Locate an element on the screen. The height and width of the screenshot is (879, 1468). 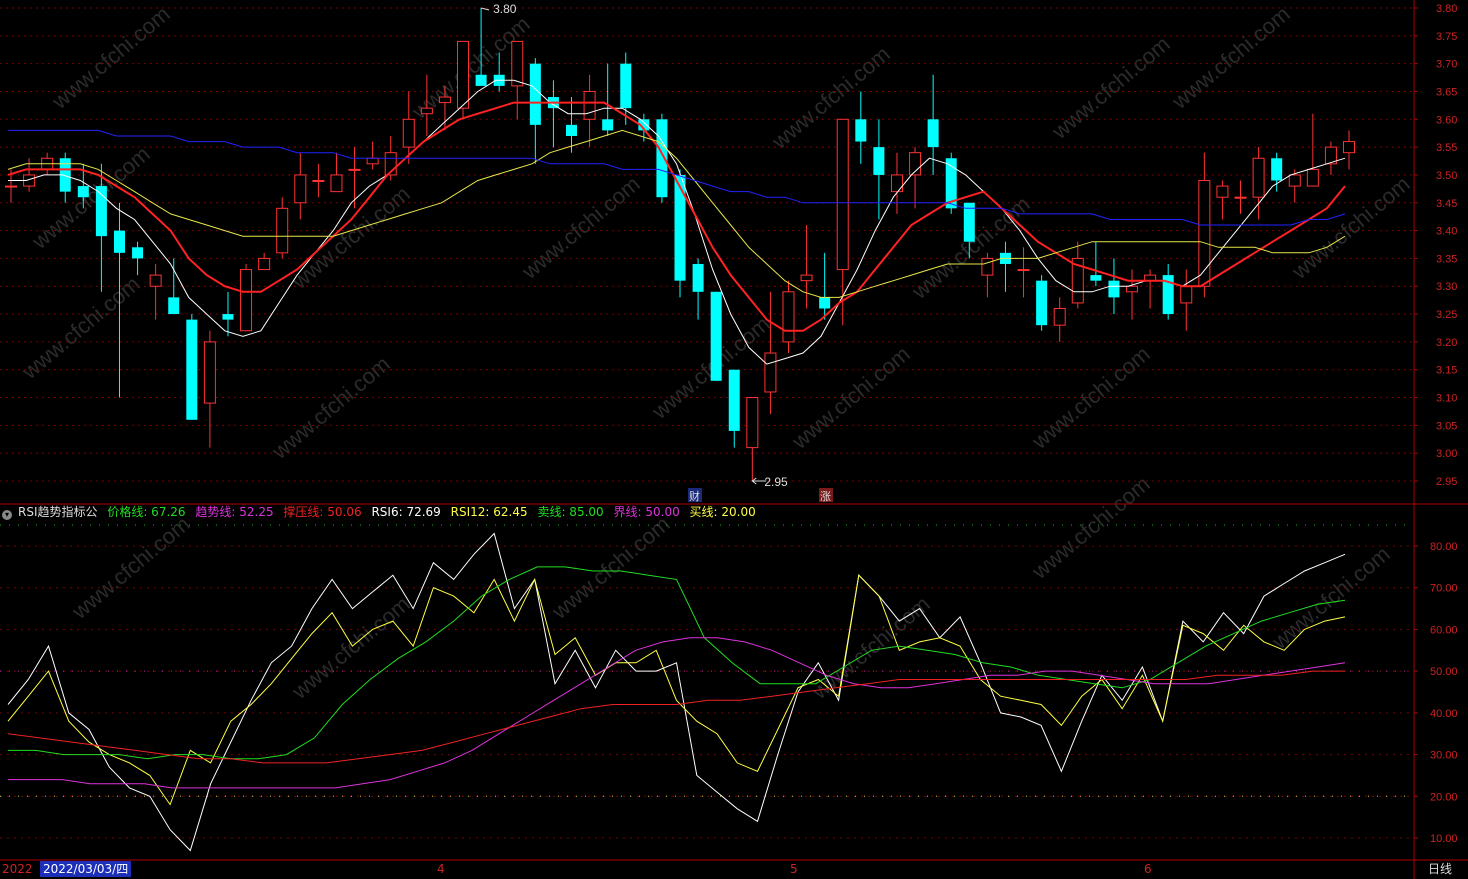
watermark-8: www.cfchi.com is located at coordinates (830, 97).